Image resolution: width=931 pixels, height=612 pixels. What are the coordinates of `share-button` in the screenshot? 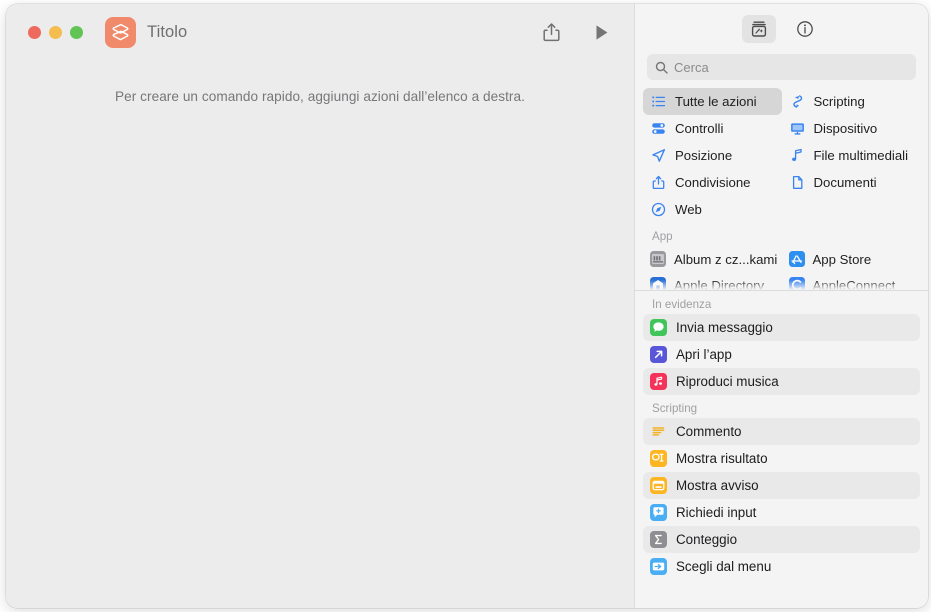 It's located at (551, 32).